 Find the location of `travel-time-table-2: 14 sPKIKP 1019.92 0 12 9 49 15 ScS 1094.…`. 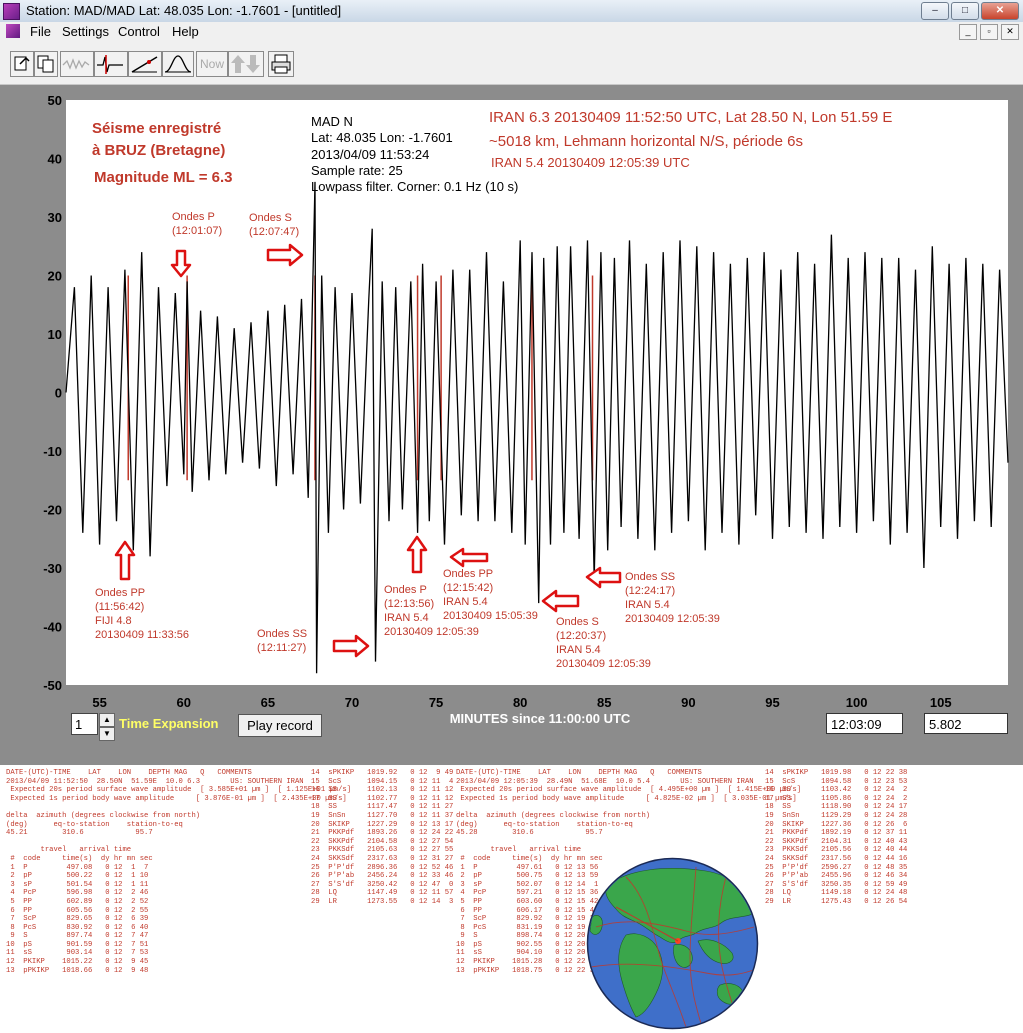

travel-time-table-2: 14 sPKIKP 1019.92 0 12 9 49 15 ScS 1094.… is located at coordinates (382, 837).